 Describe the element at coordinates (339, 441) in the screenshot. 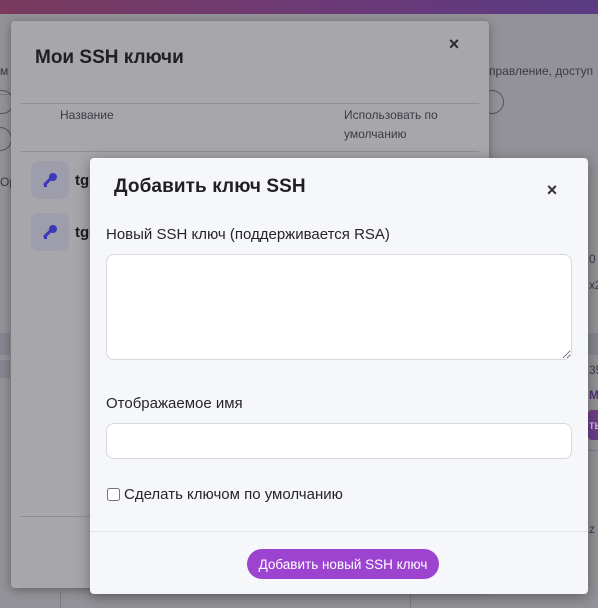

I see `display-name-input` at that location.